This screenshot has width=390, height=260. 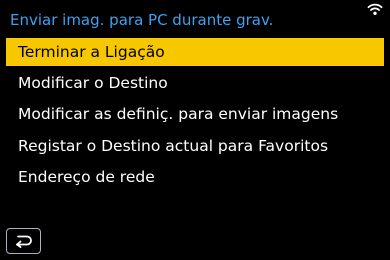 What do you see at coordinates (195, 83) in the screenshot?
I see `menu-item-modificar-destino: Modificar o Destino` at bounding box center [195, 83].